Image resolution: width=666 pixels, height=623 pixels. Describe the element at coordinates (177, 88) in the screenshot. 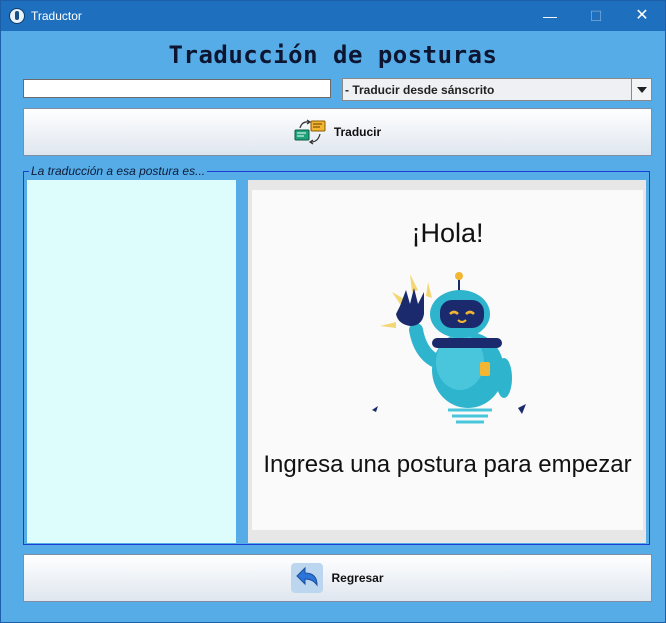

I see `posture-input` at that location.